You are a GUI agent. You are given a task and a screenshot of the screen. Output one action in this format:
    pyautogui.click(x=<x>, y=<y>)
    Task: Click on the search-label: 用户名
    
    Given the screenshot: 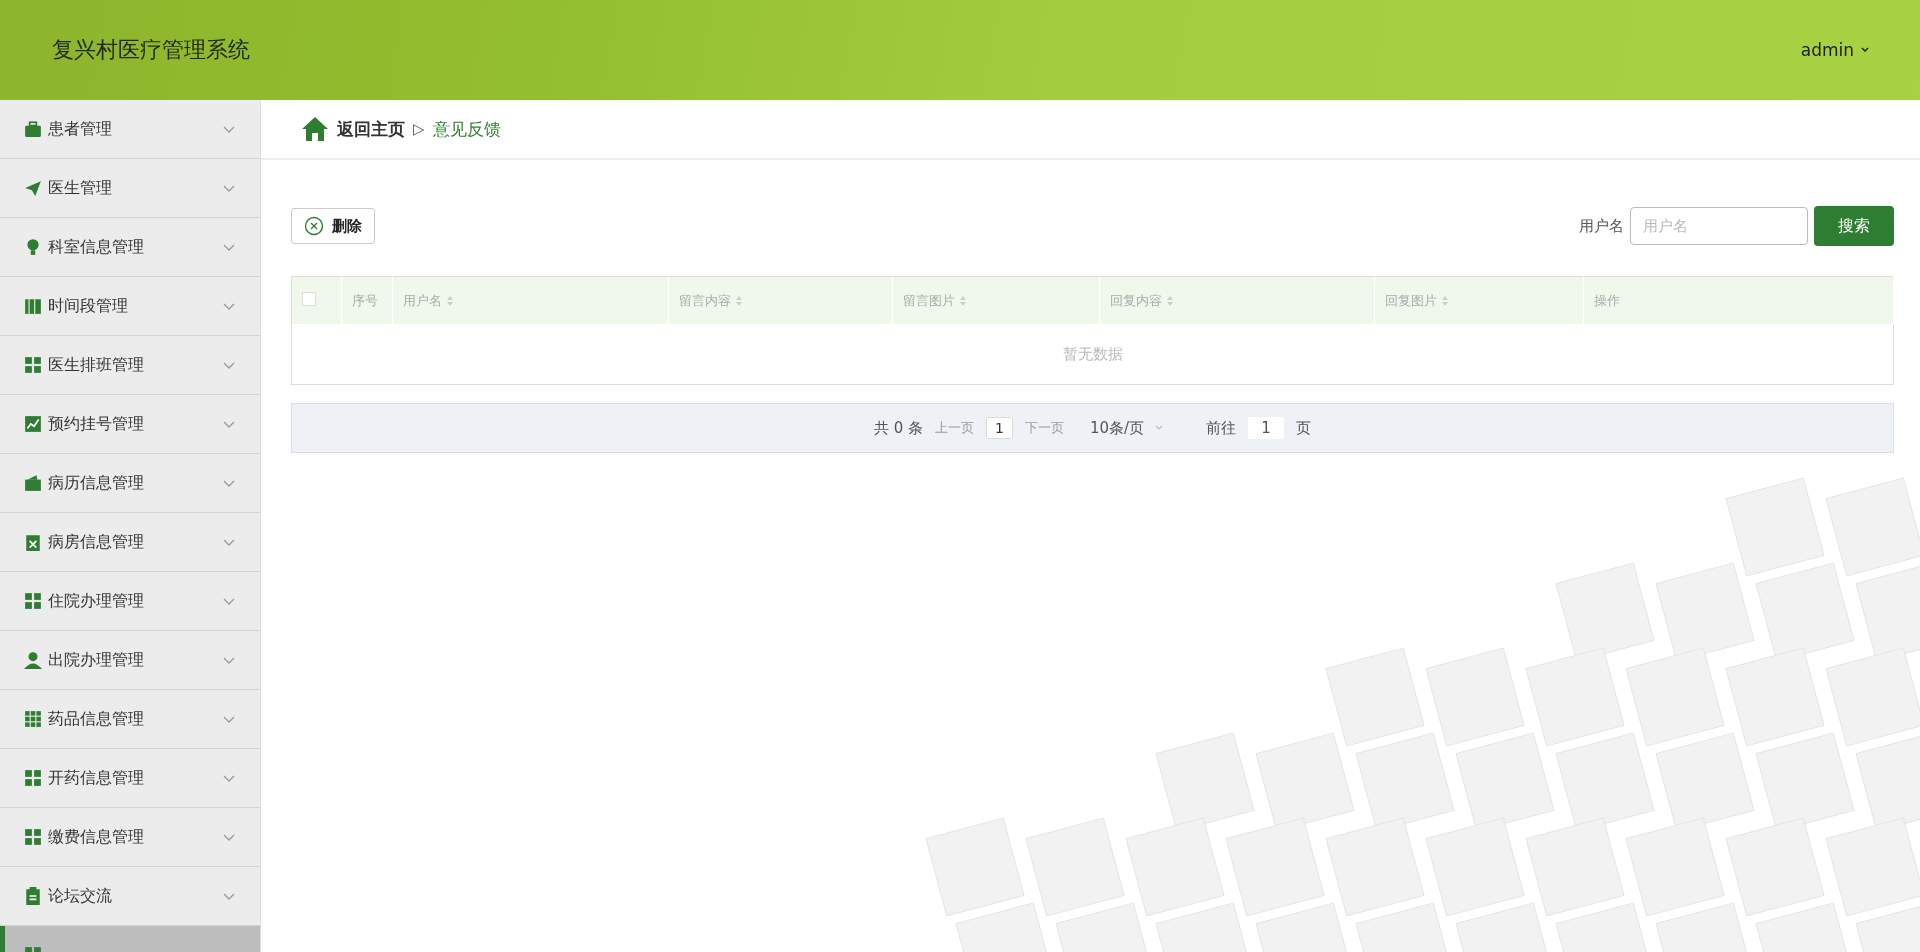 What is the action you would take?
    pyautogui.click(x=1601, y=226)
    